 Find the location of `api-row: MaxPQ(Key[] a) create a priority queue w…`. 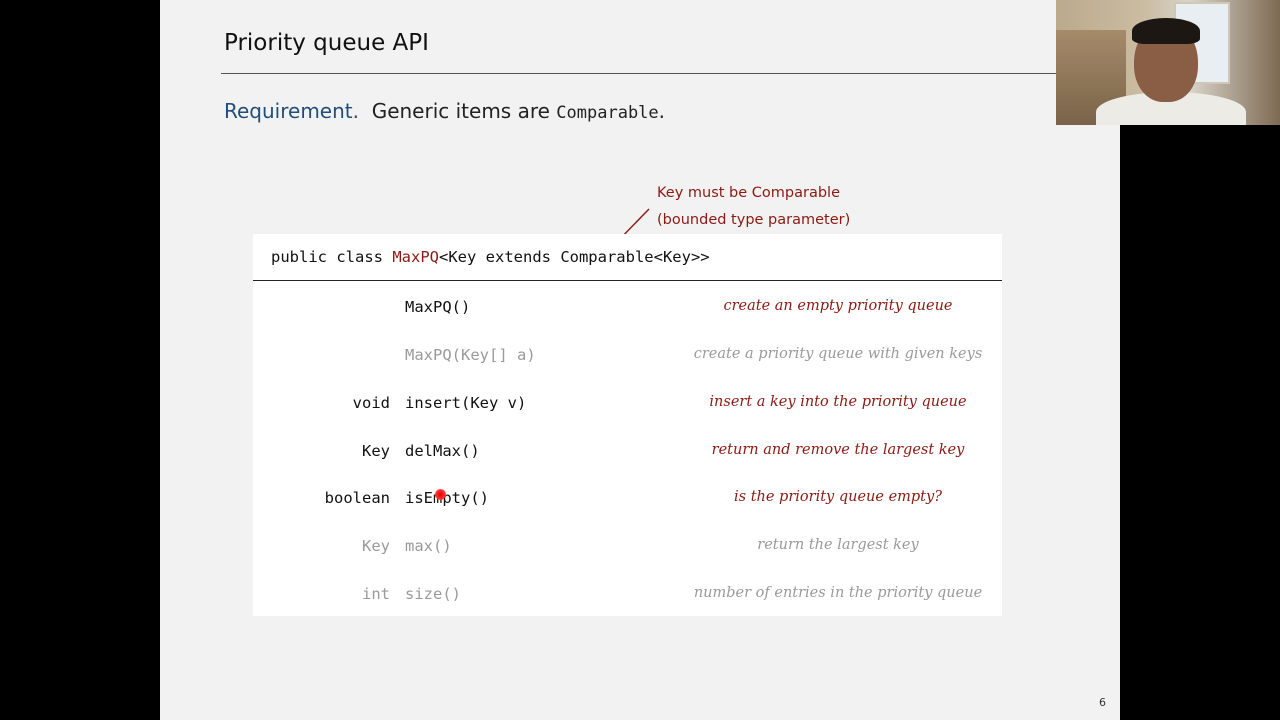

api-row: MaxPQ(Key[] a) create a priority queue w… is located at coordinates (627, 361).